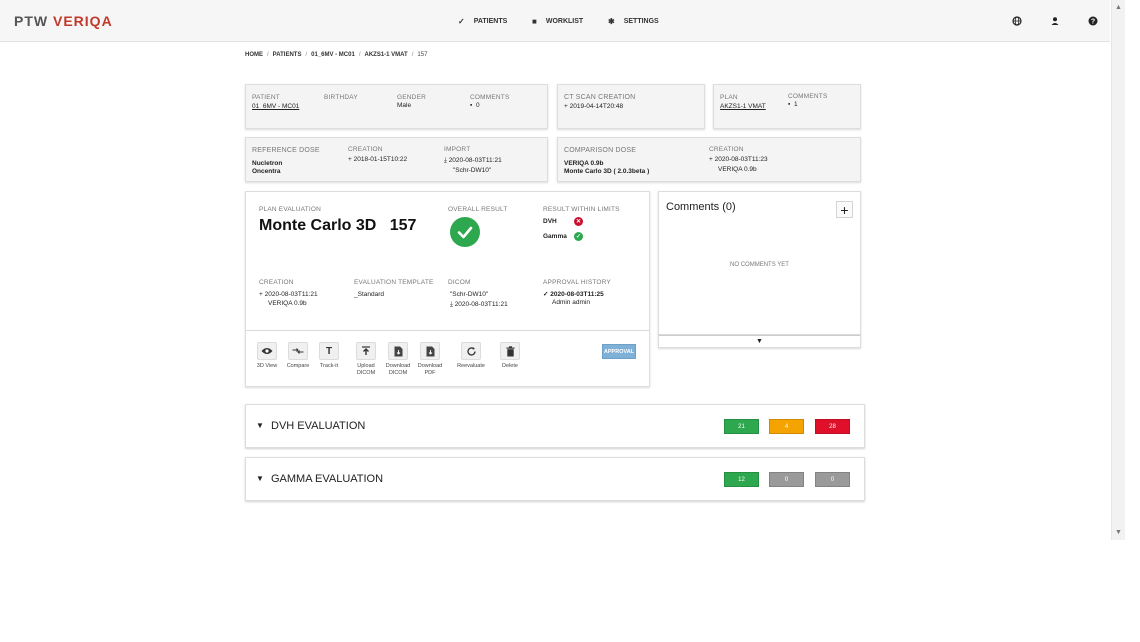 The width and height of the screenshot is (1140, 642). What do you see at coordinates (510, 366) in the screenshot?
I see `tool-delete-label: Delete` at bounding box center [510, 366].